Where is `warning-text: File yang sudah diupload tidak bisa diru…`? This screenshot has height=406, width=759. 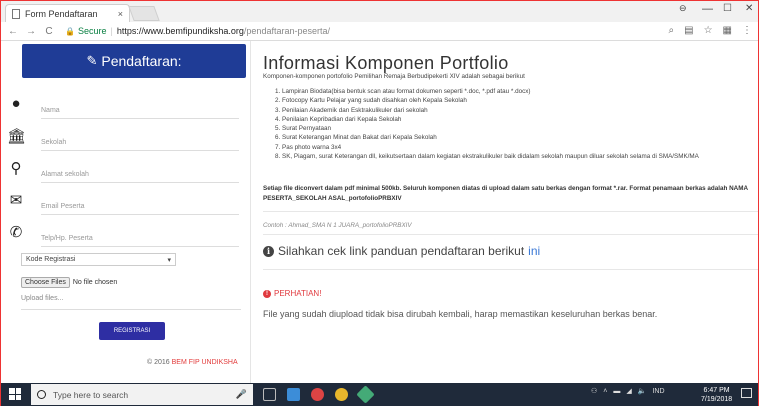 warning-text: File yang sudah diupload tidak bisa diru… is located at coordinates (460, 314).